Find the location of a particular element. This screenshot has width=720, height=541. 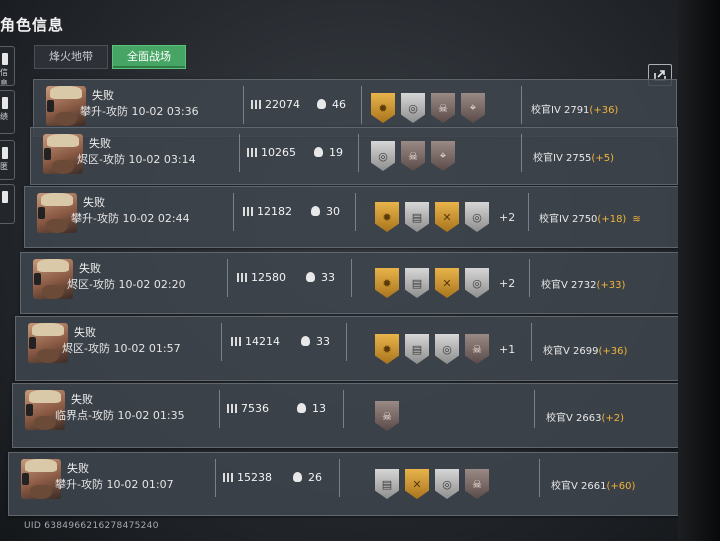

left-nav-label: 绩 is located at coordinates (4, 116).